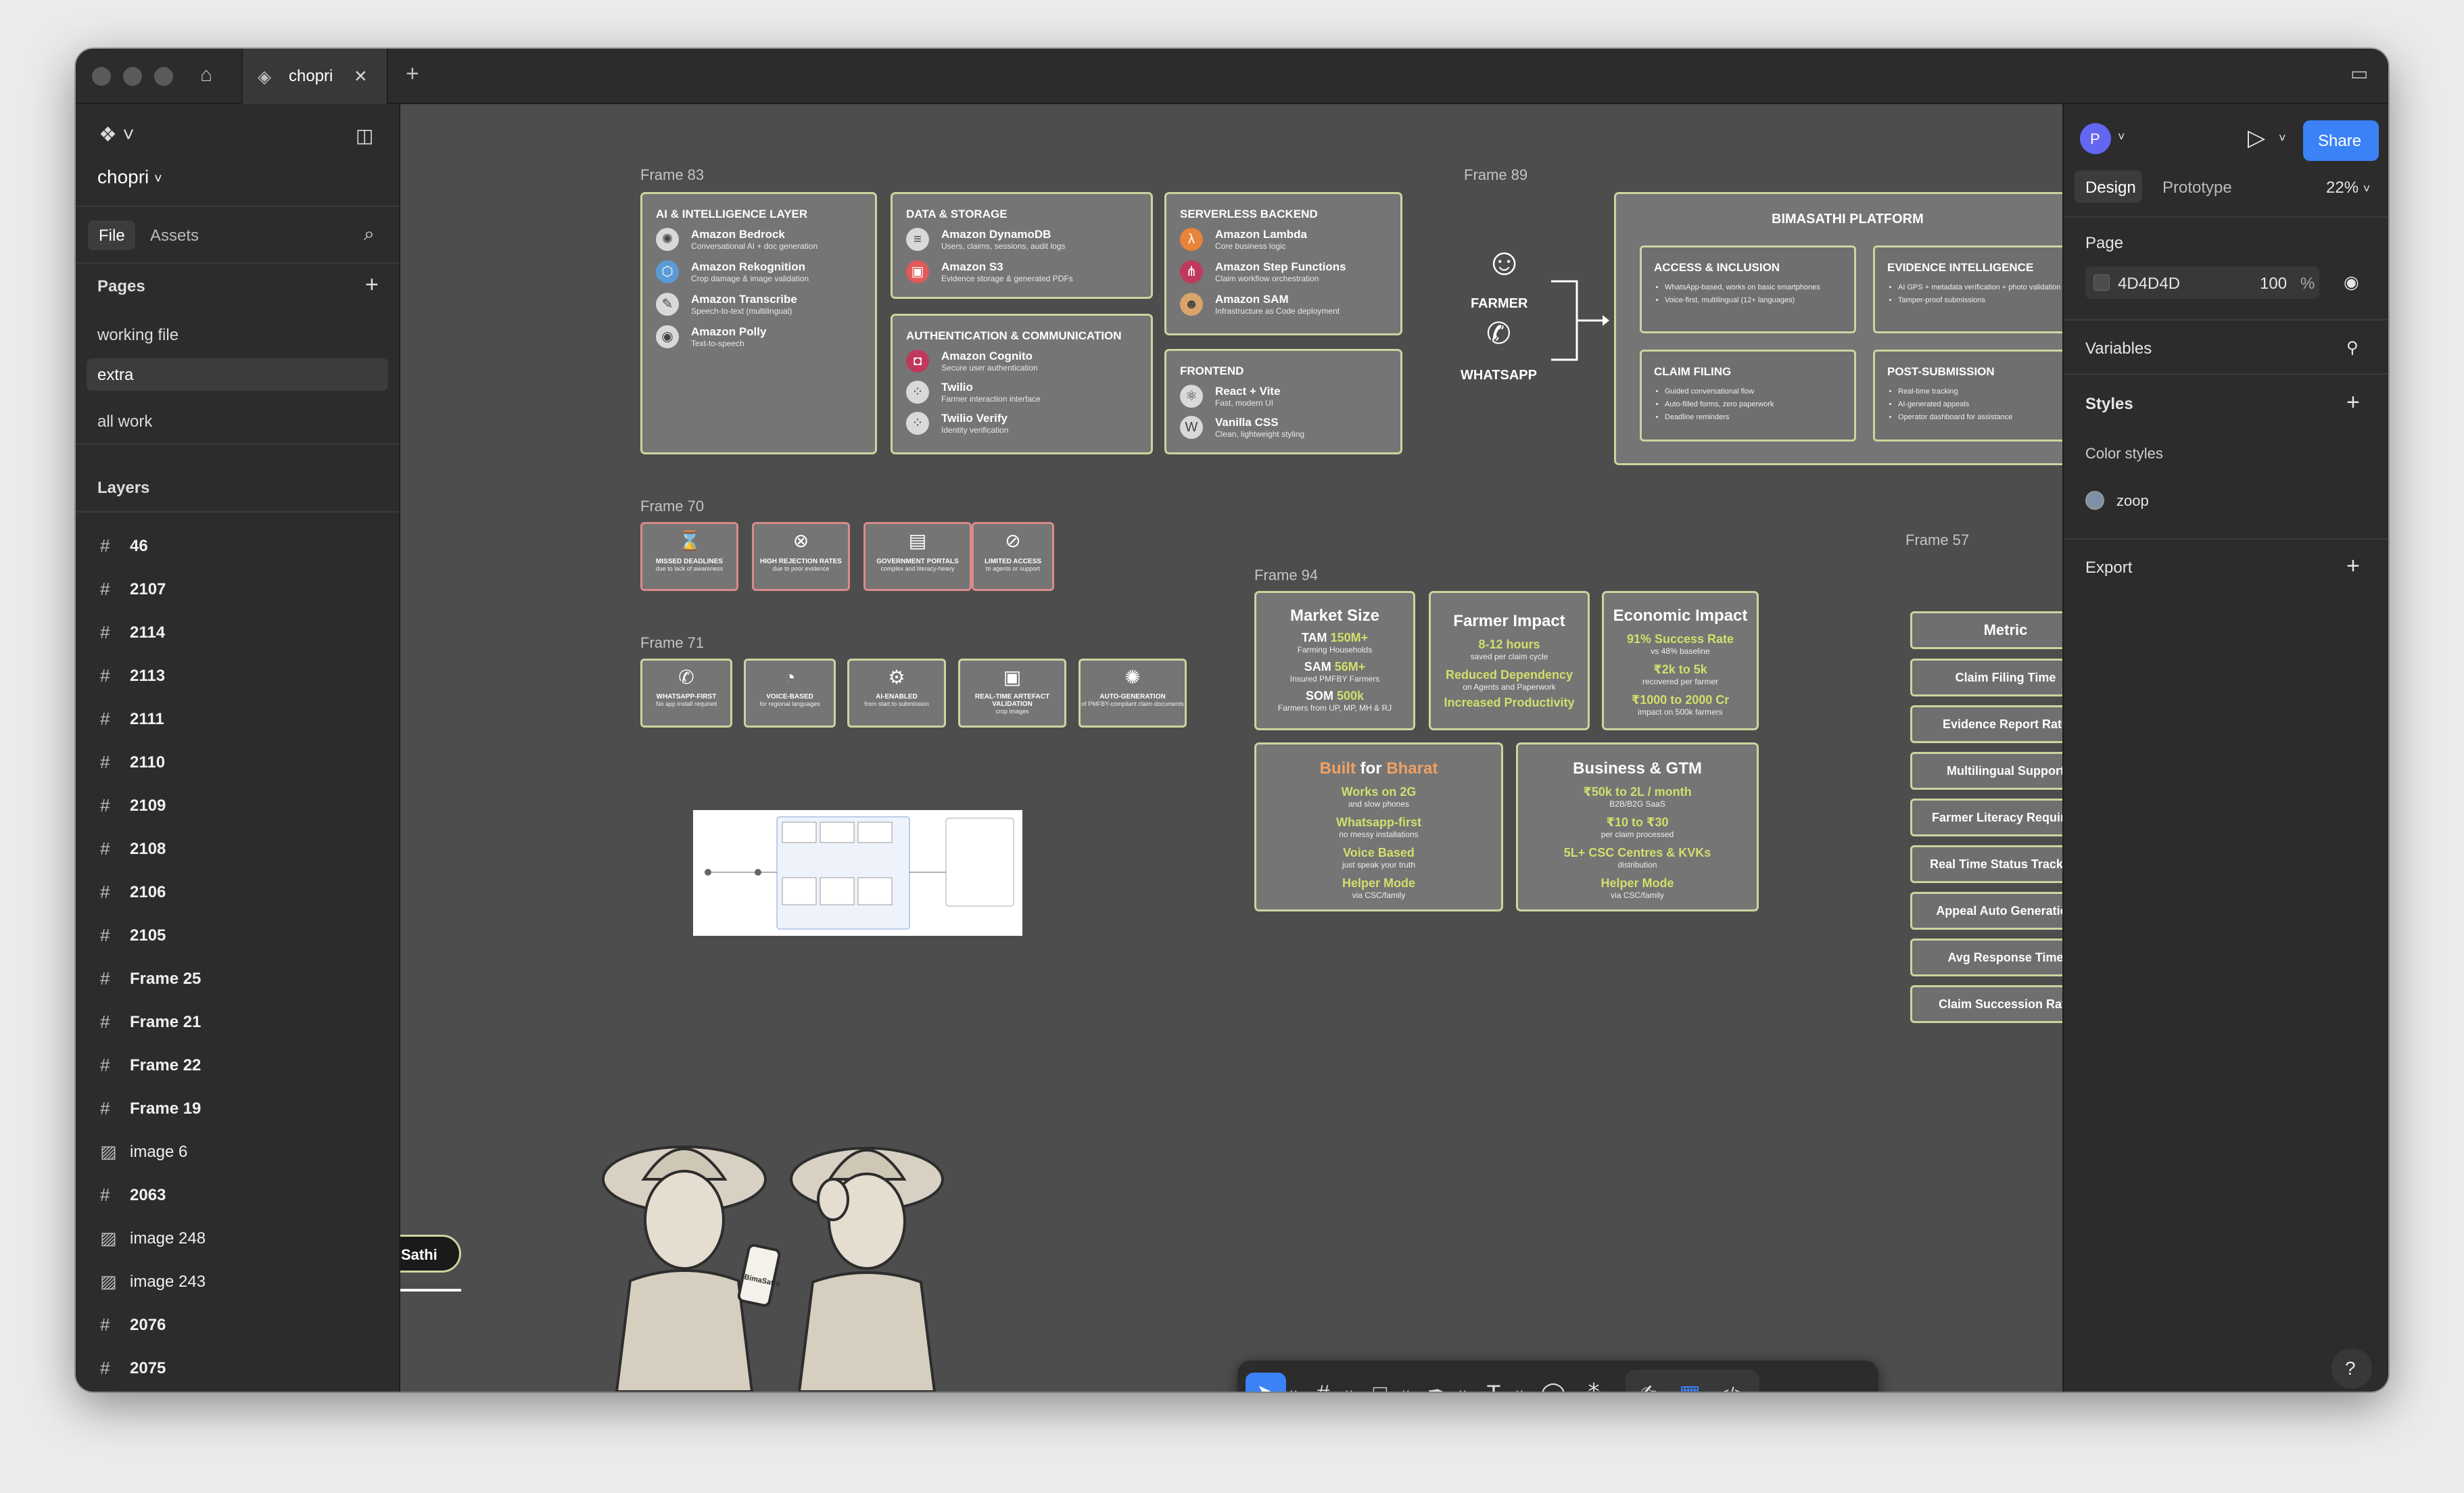 The width and height of the screenshot is (2464, 1493). What do you see at coordinates (238, 719) in the screenshot?
I see `layer-row: #2111` at bounding box center [238, 719].